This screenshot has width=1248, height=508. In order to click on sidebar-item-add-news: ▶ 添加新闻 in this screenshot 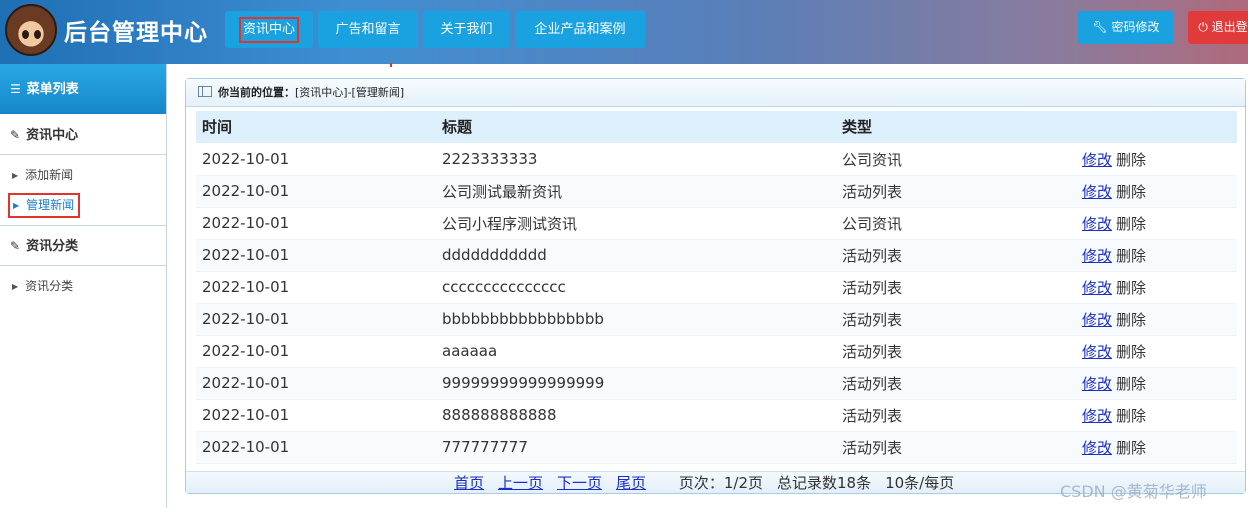, I will do `click(40, 175)`.